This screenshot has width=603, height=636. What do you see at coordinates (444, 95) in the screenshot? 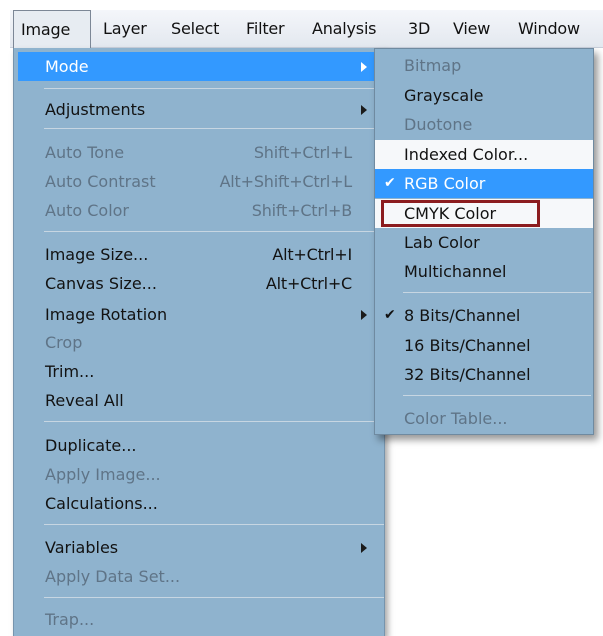
I see `submenu-item-label: Grayscale` at bounding box center [444, 95].